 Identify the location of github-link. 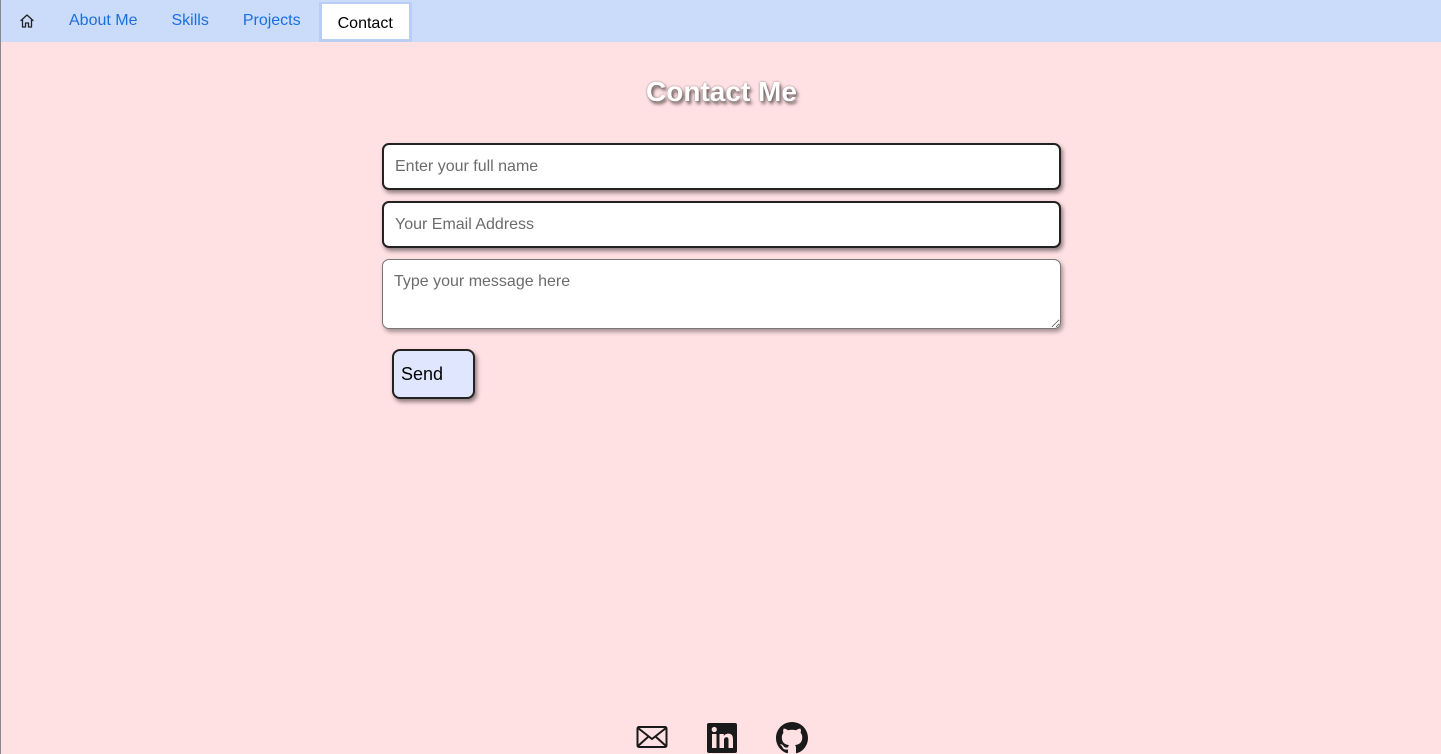
(791, 738).